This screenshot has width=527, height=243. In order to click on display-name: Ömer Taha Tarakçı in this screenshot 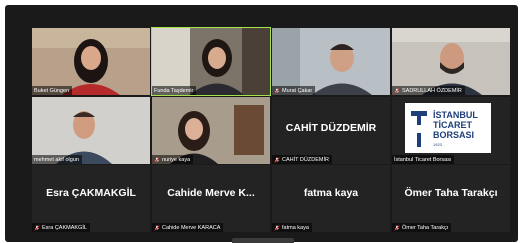, I will do `click(451, 193)`.